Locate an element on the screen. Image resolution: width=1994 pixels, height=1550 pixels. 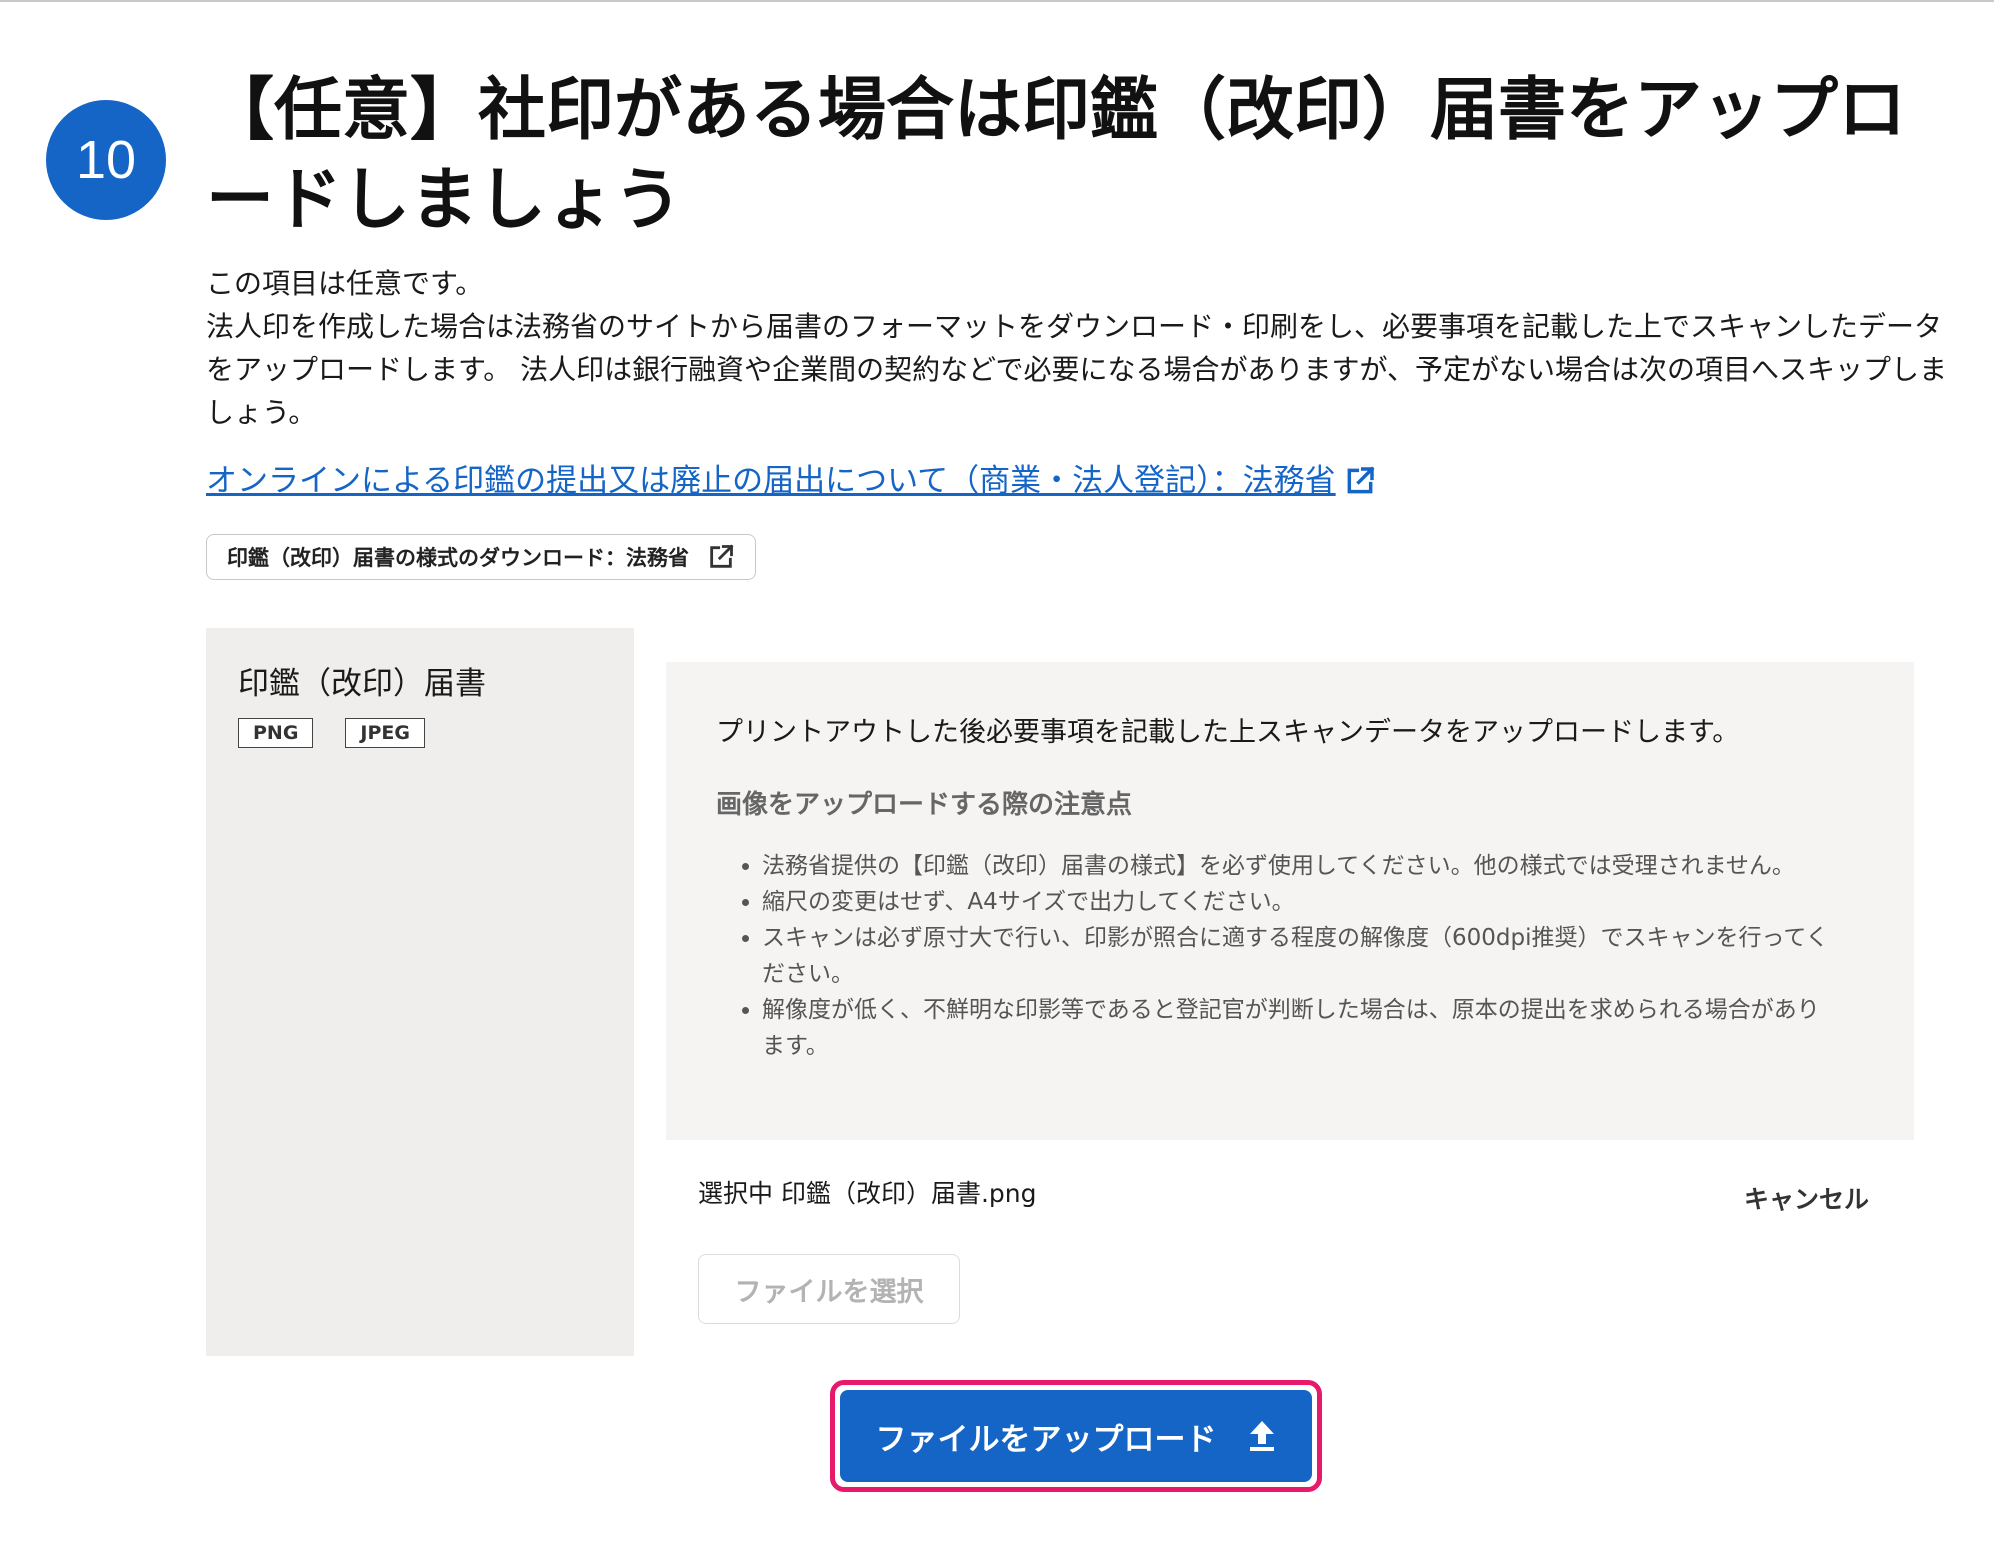
upload-icon is located at coordinates (1262, 1436).